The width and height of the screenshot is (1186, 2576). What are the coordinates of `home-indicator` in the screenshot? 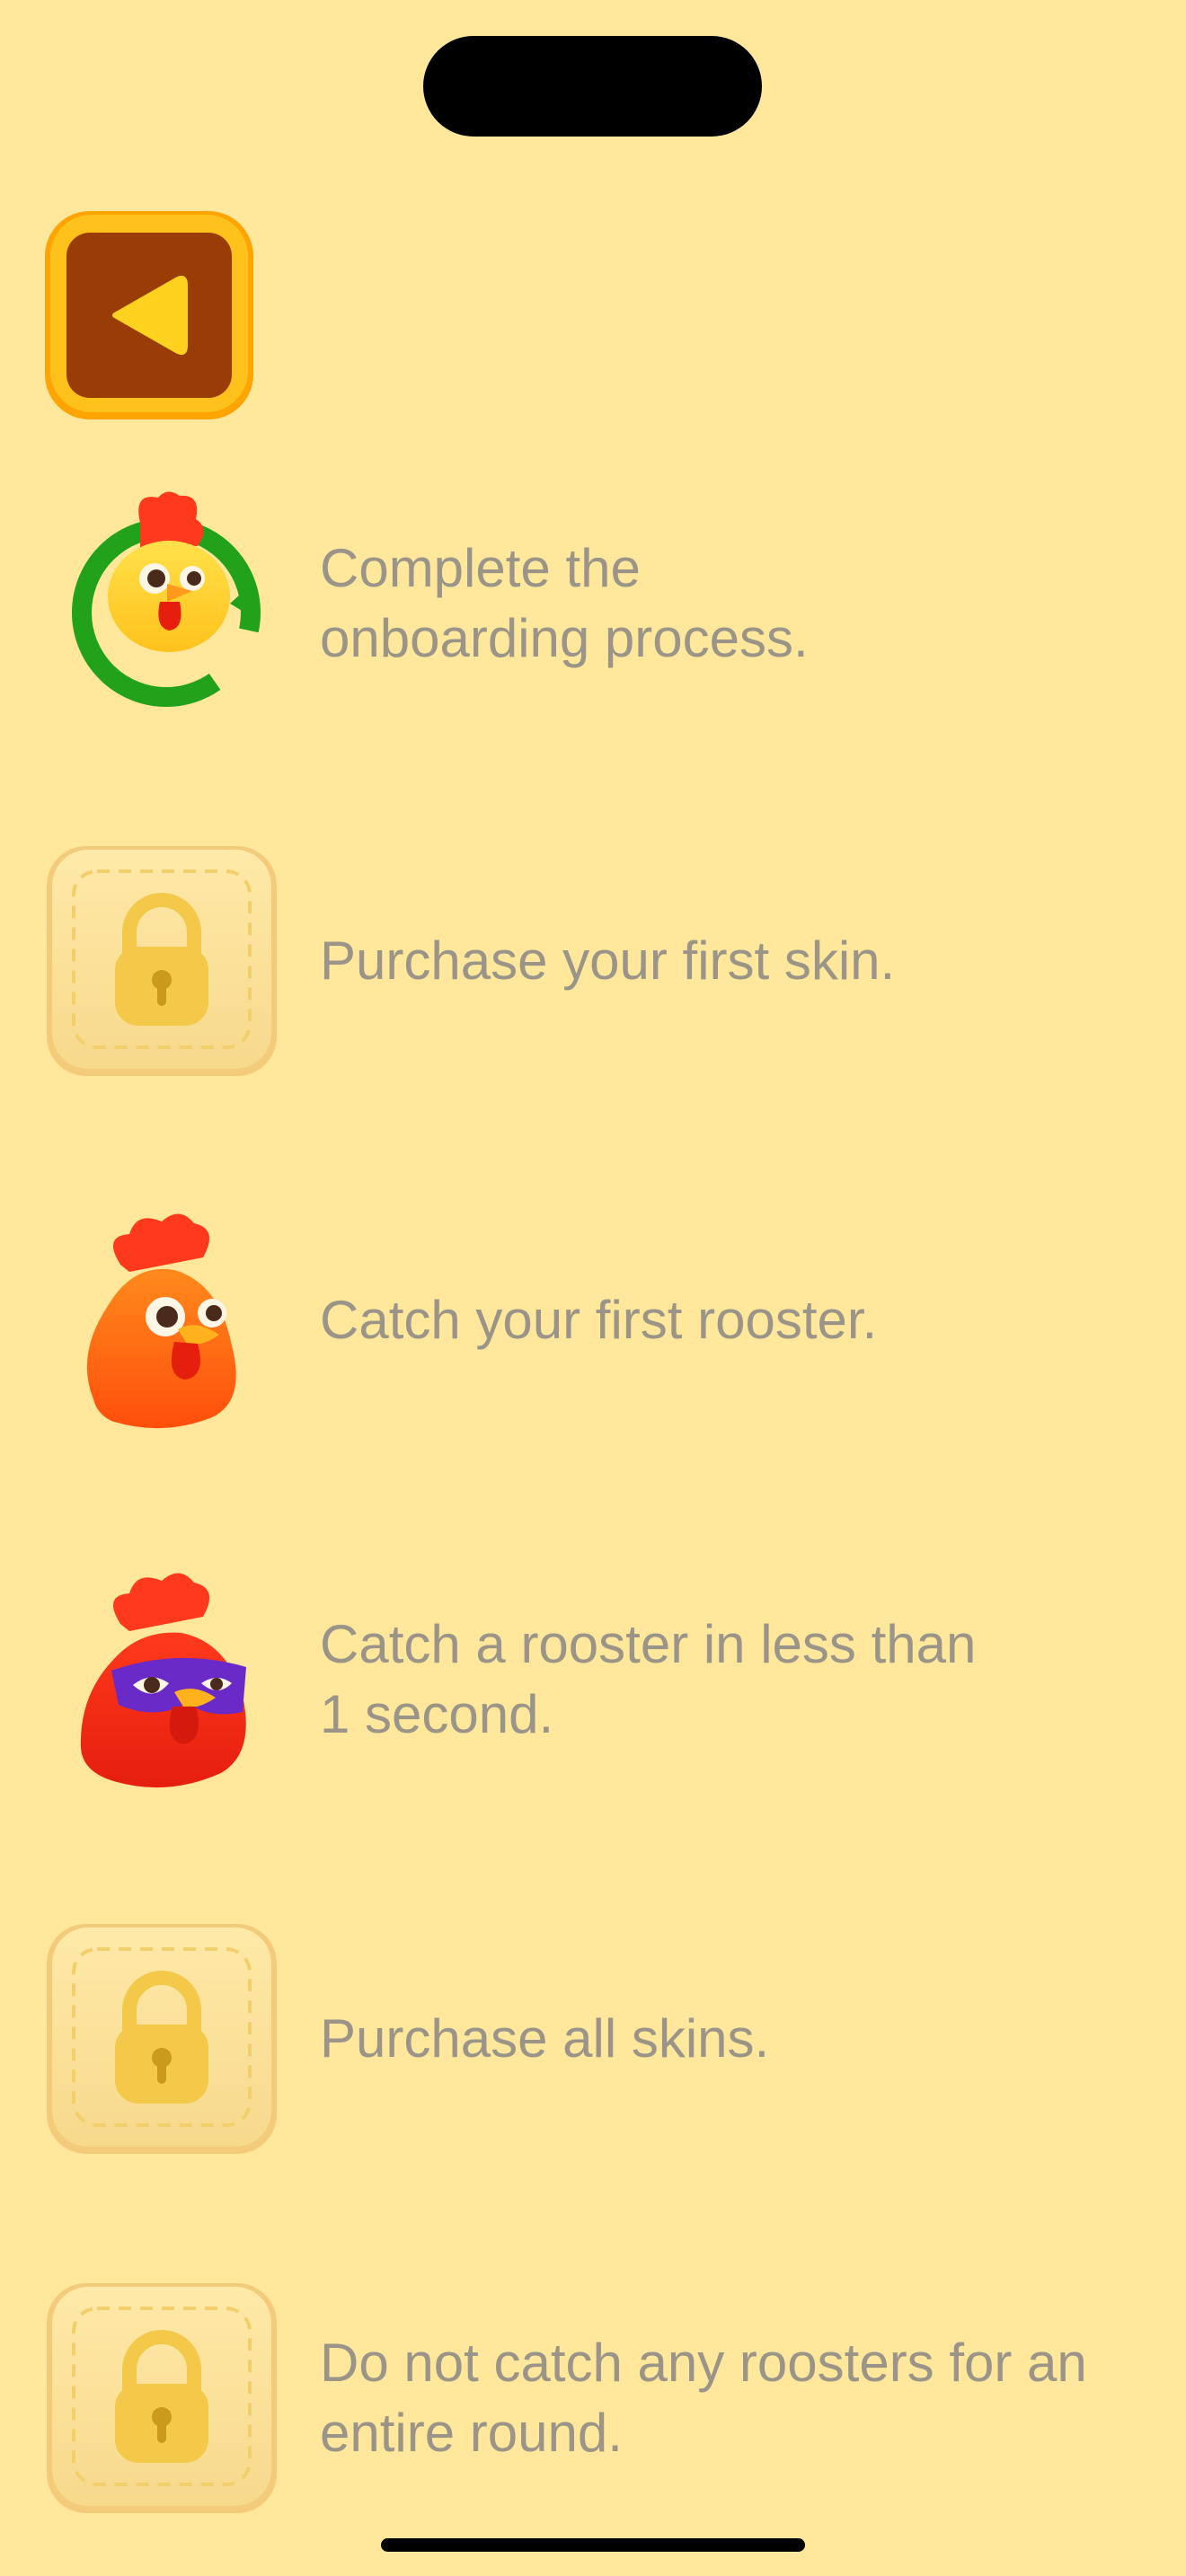 It's located at (593, 2545).